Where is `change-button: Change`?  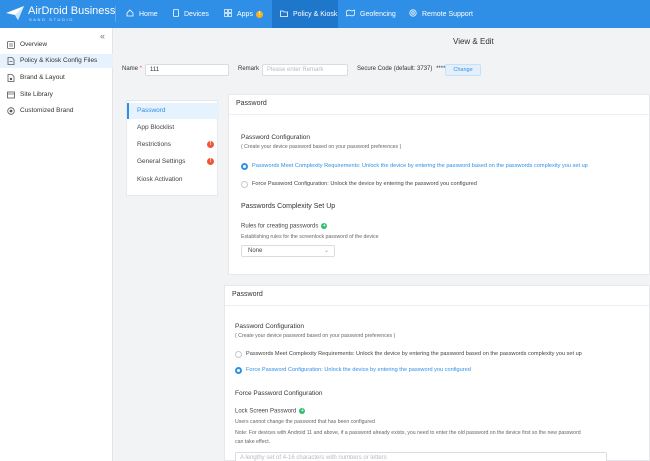 change-button: Change is located at coordinates (463, 70).